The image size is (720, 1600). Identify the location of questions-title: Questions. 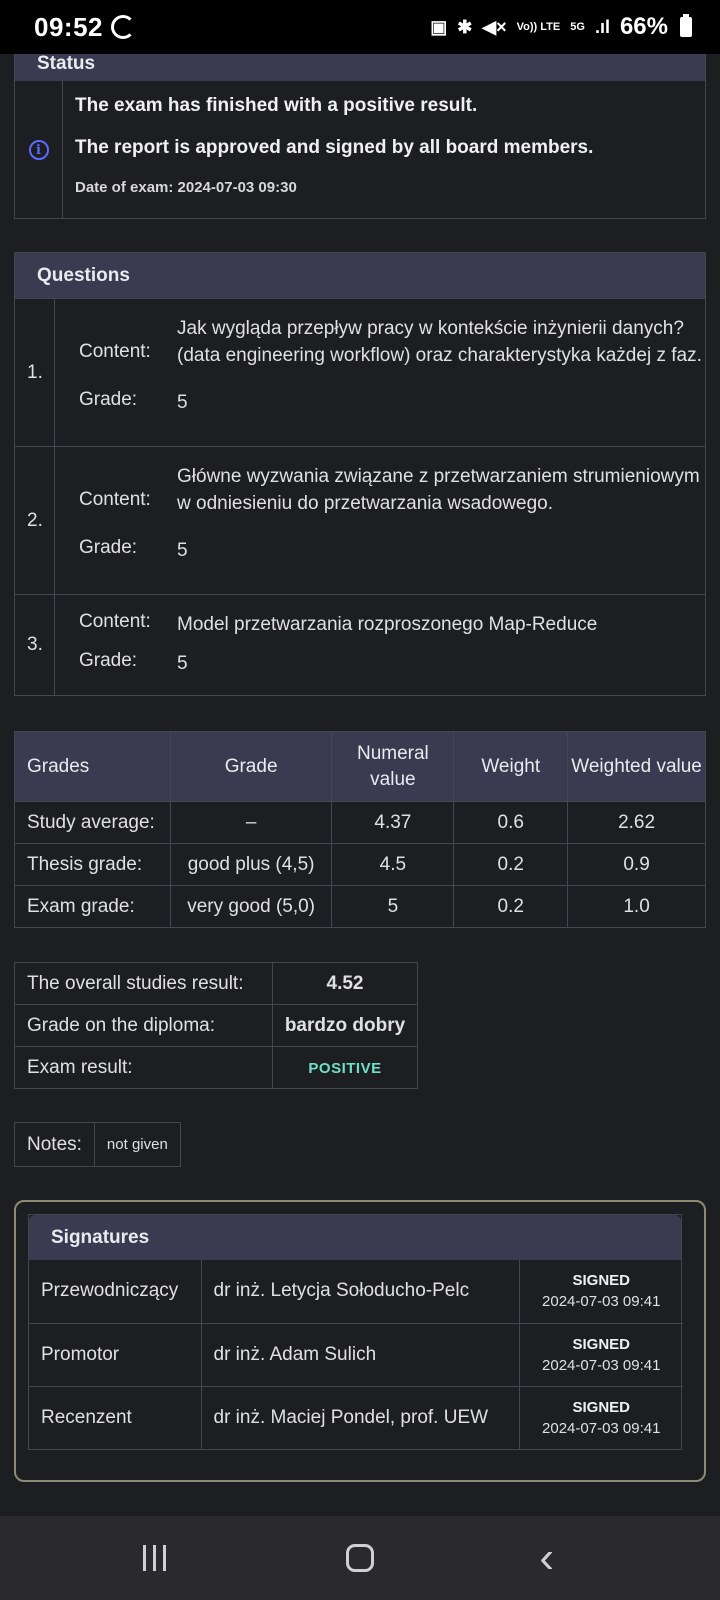
(360, 275).